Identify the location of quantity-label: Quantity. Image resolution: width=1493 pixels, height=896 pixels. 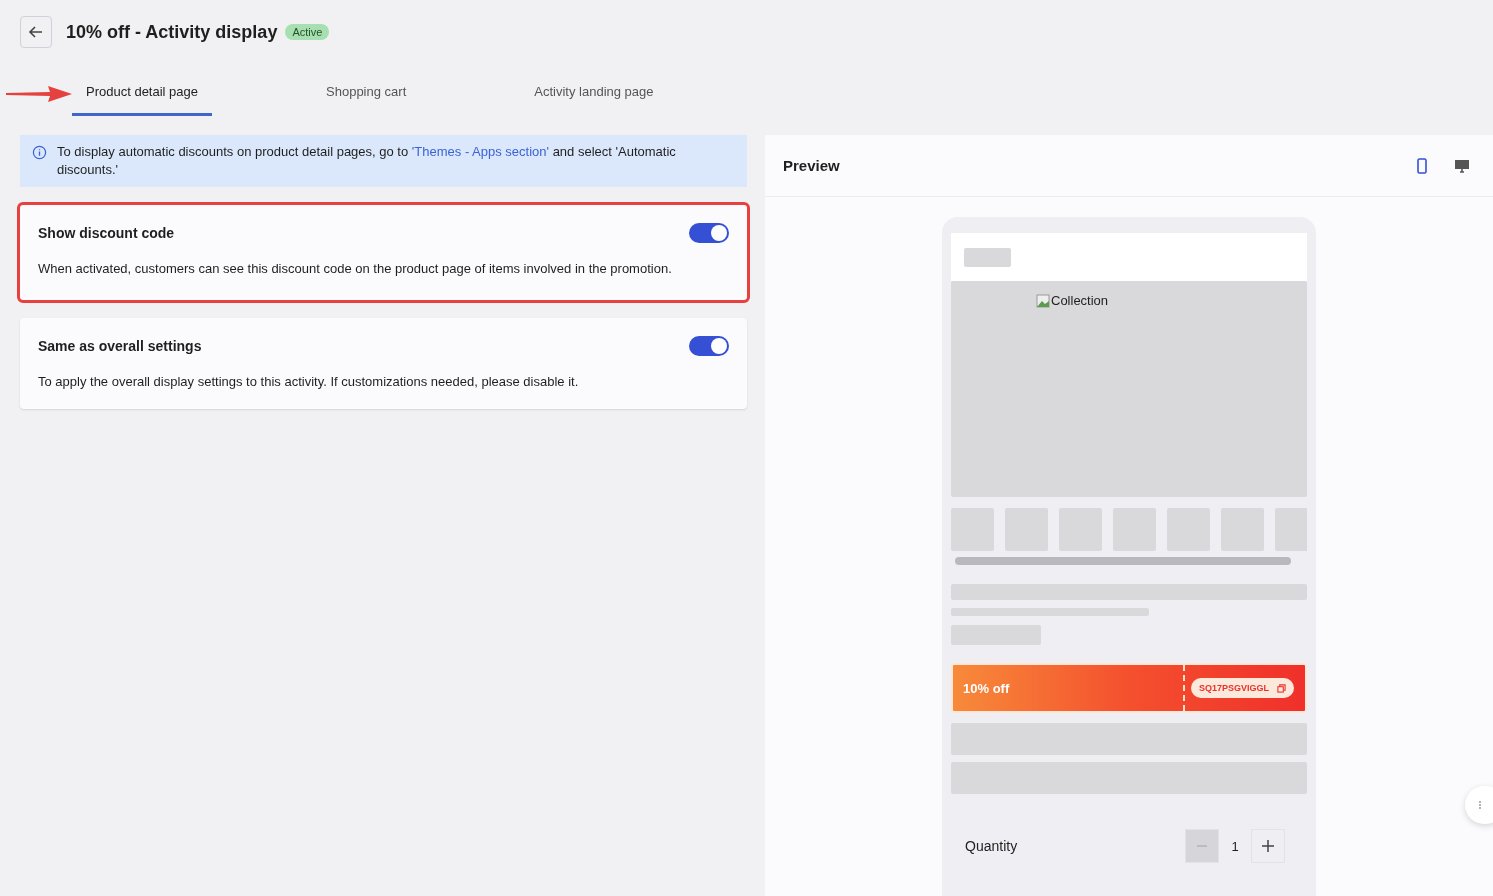
(991, 846).